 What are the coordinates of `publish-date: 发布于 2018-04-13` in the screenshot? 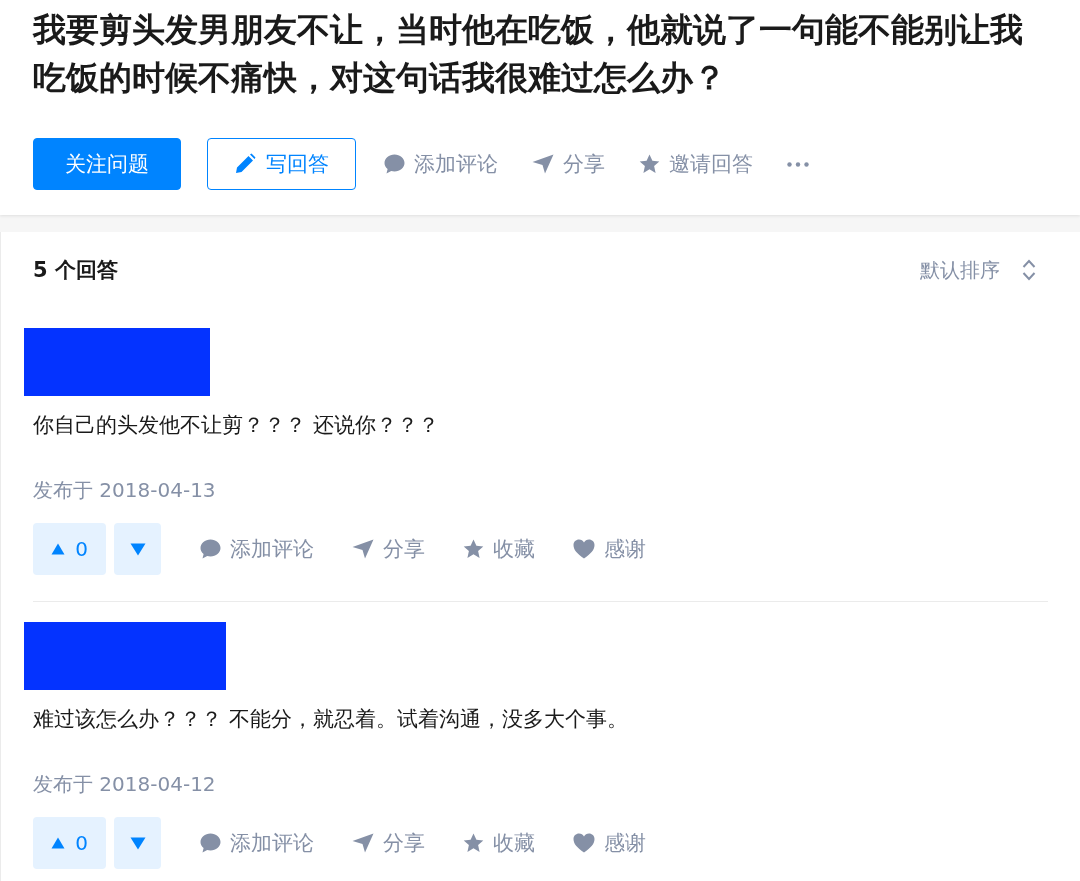 It's located at (125, 490).